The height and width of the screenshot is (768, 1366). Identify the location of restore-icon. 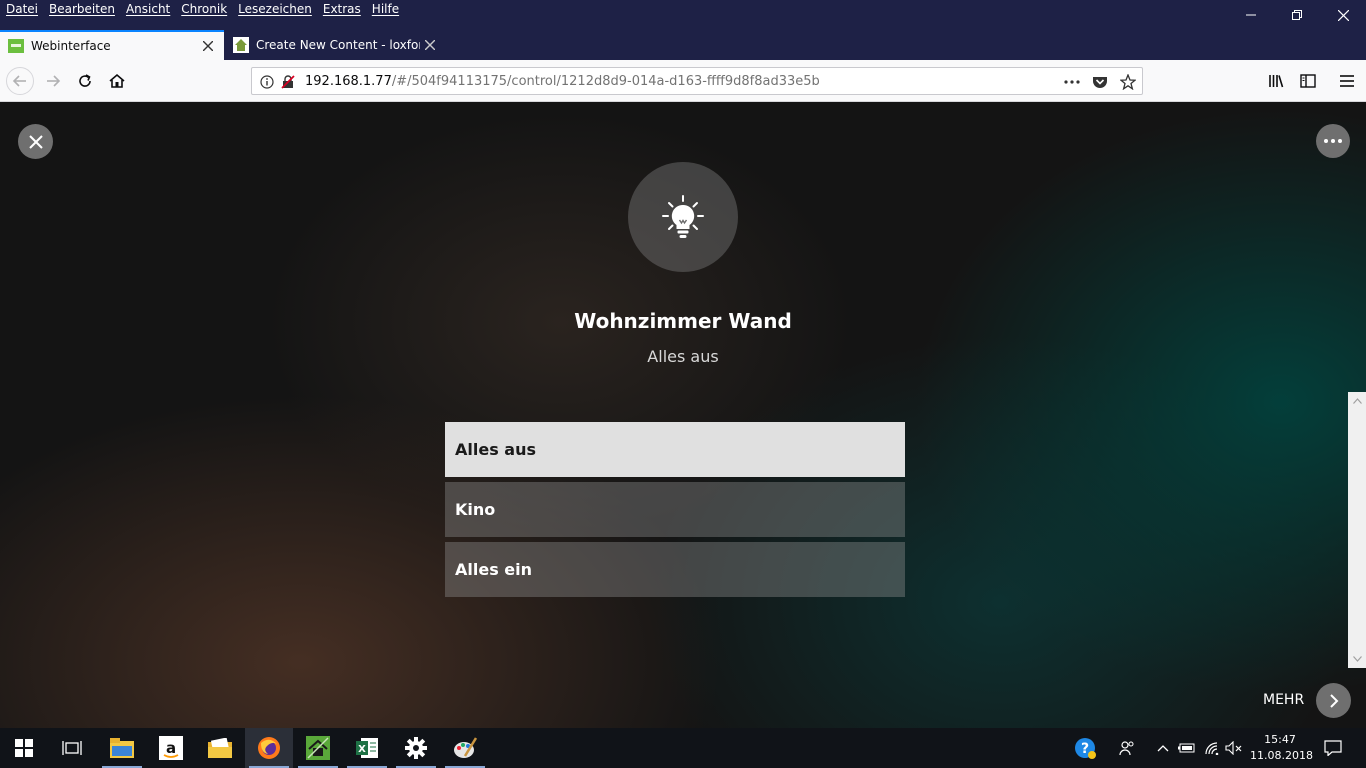
(1297, 15).